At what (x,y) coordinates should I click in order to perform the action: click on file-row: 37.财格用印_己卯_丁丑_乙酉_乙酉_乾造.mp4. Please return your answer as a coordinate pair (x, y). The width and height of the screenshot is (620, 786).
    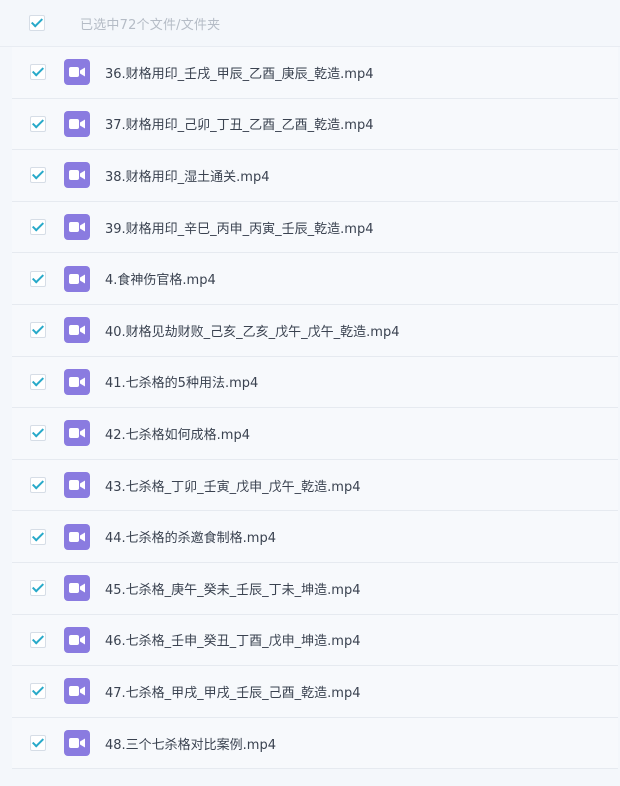
    Looking at the image, I should click on (315, 124).